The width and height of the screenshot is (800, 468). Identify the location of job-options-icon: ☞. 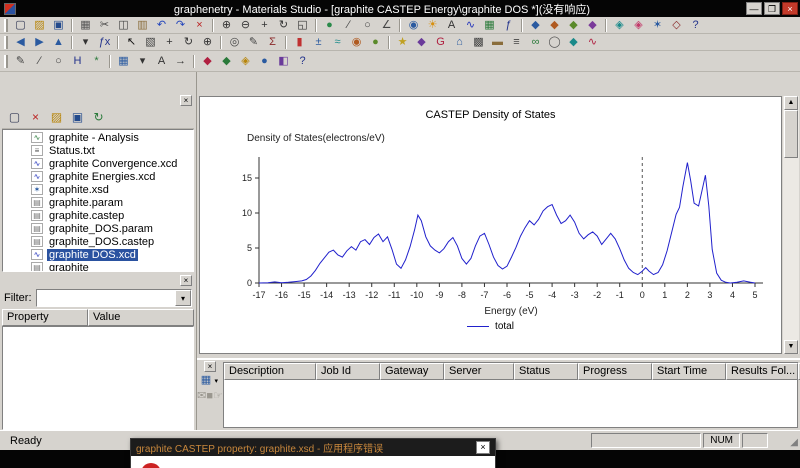
(218, 396).